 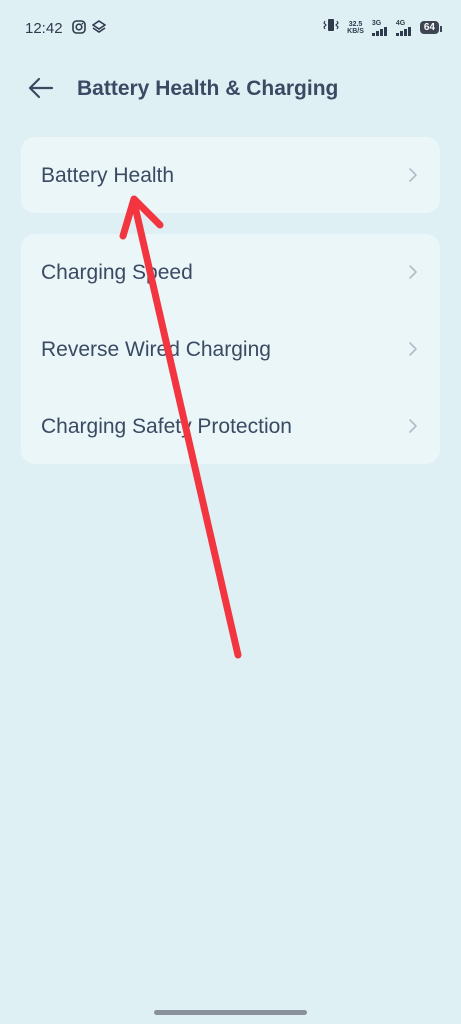 What do you see at coordinates (108, 175) in the screenshot?
I see `list-item-label: Battery Health` at bounding box center [108, 175].